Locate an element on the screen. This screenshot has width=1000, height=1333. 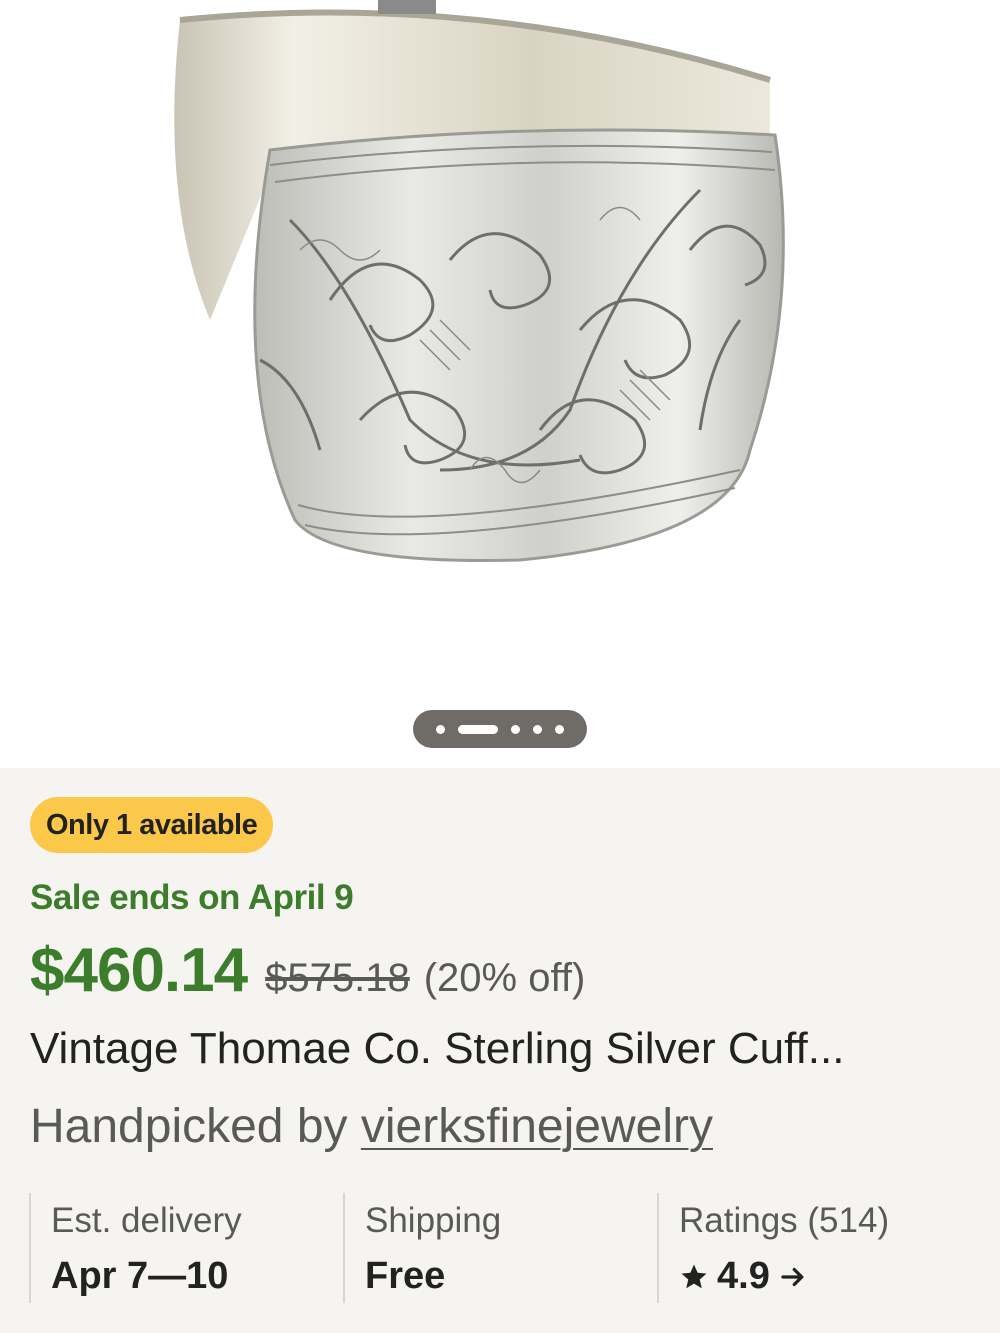
seller-link: vierksfinejewelry is located at coordinates (537, 1126).